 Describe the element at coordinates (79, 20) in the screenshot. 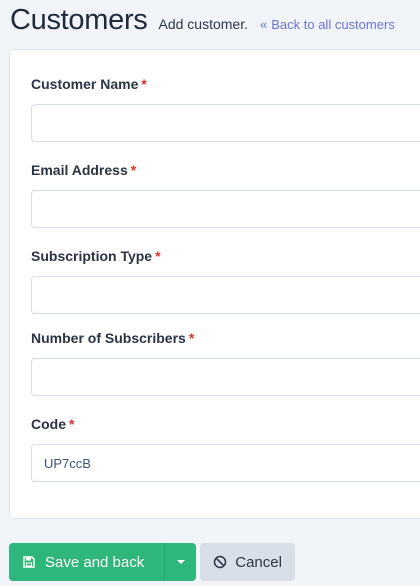

I see `page-title: Customers` at that location.